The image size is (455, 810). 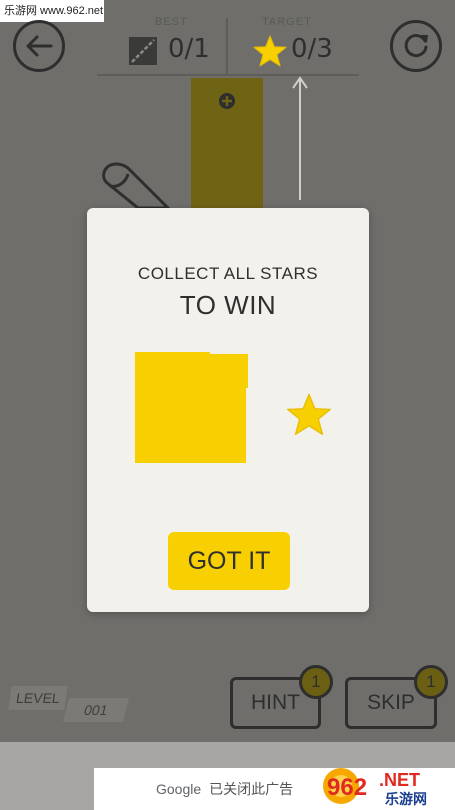 What do you see at coordinates (316, 682) in the screenshot?
I see `hint-count-badge: 1` at bounding box center [316, 682].